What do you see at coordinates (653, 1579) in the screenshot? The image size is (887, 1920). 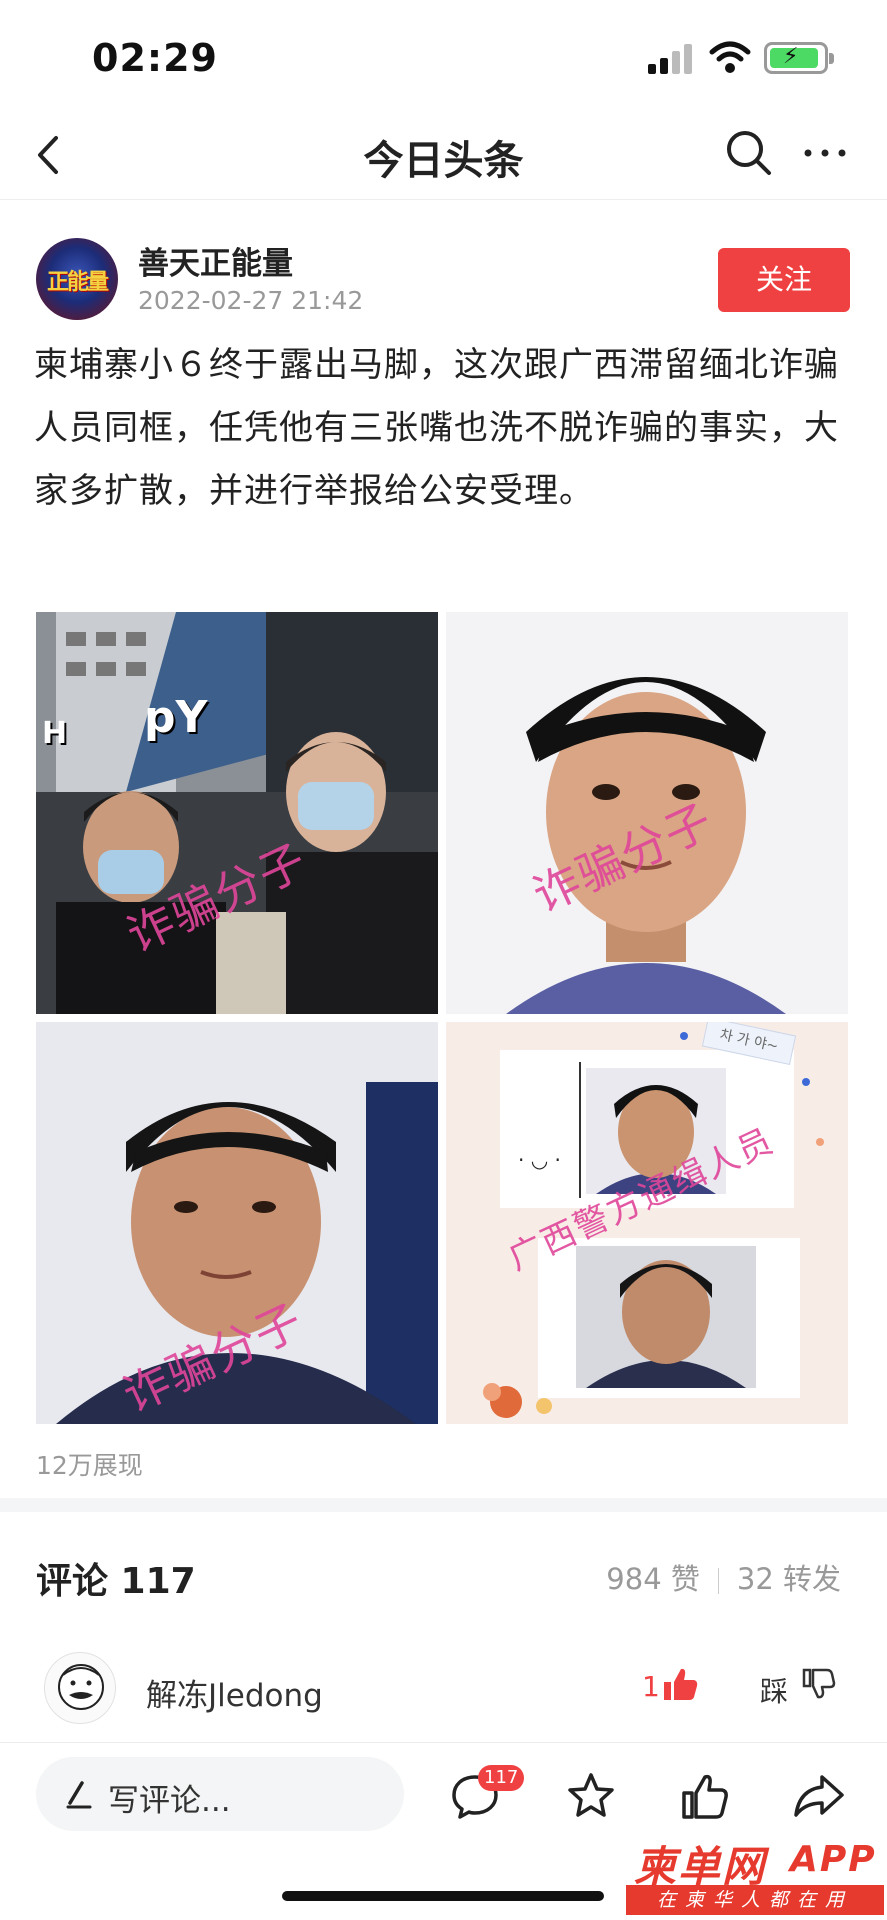 I see `like-count: 984 赞` at bounding box center [653, 1579].